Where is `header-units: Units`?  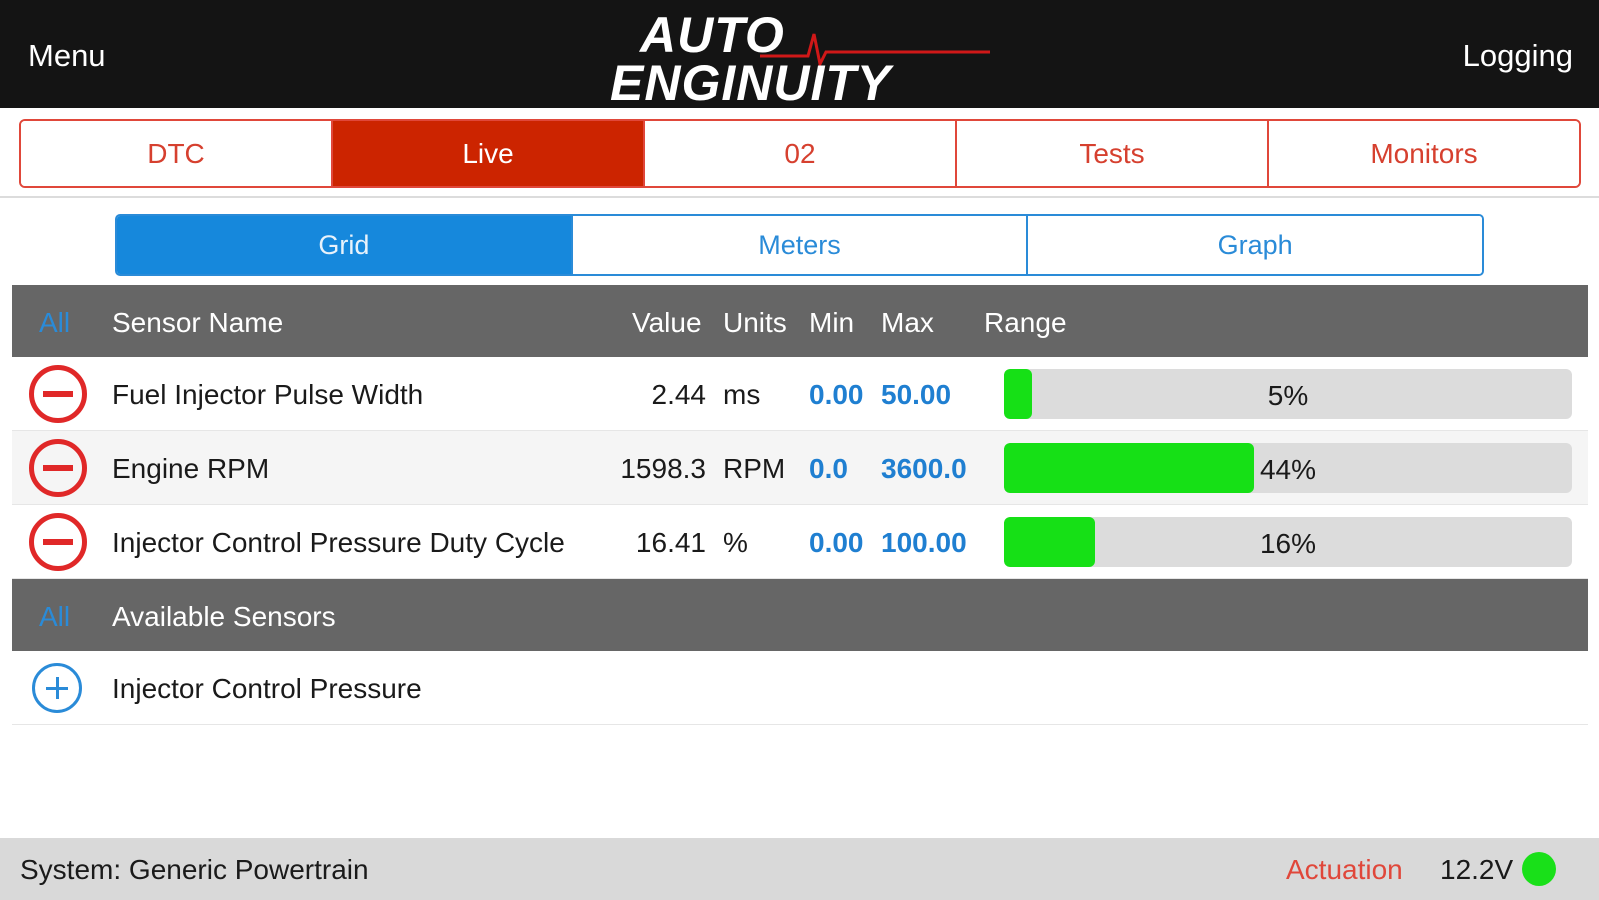 header-units: Units is located at coordinates (755, 322).